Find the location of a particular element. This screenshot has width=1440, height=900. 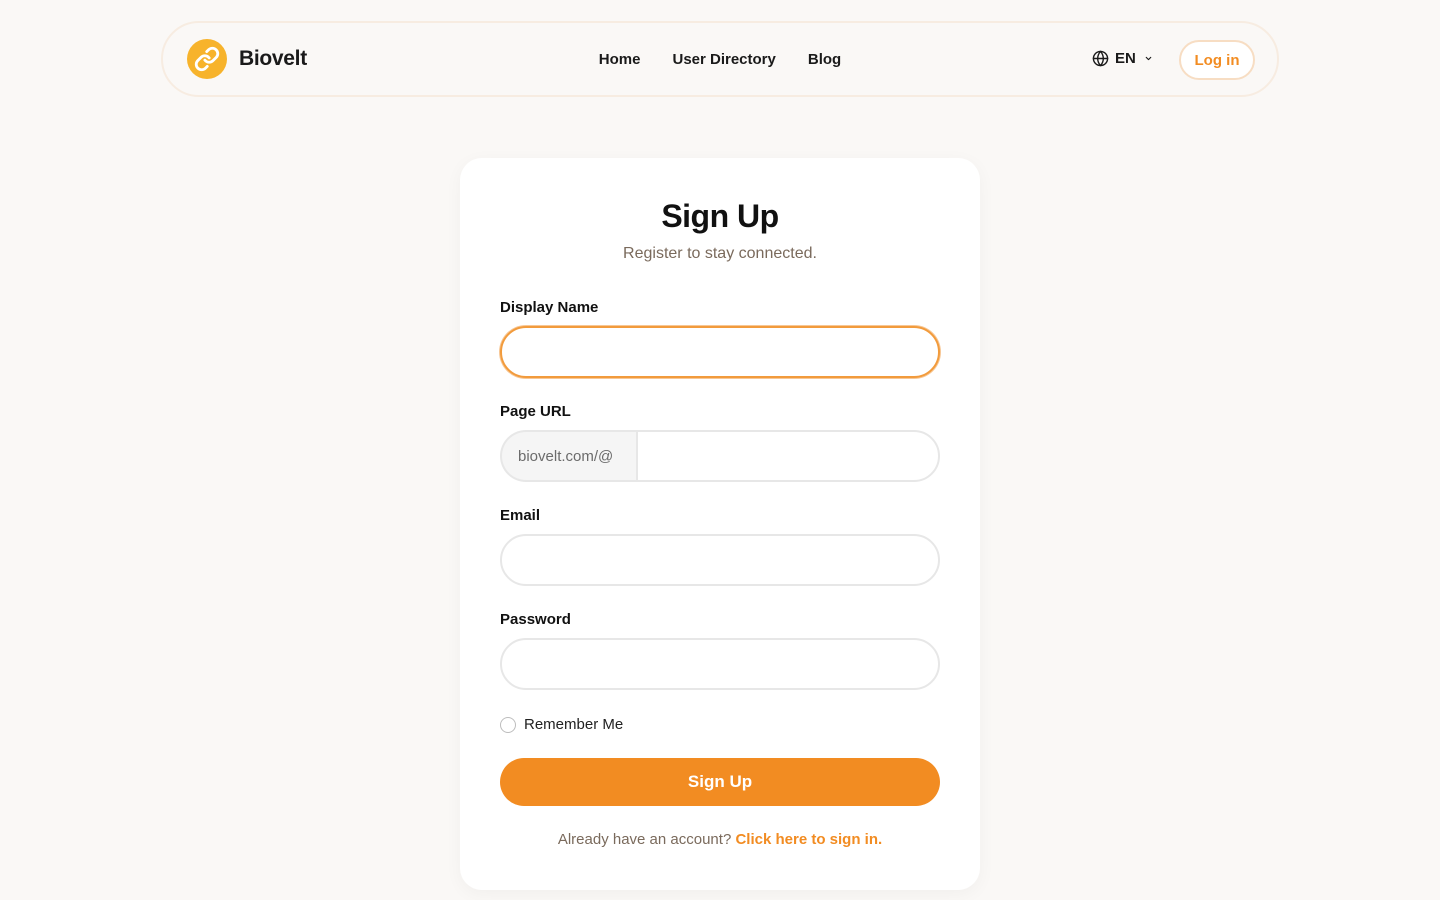

password-label: Password is located at coordinates (535, 619).